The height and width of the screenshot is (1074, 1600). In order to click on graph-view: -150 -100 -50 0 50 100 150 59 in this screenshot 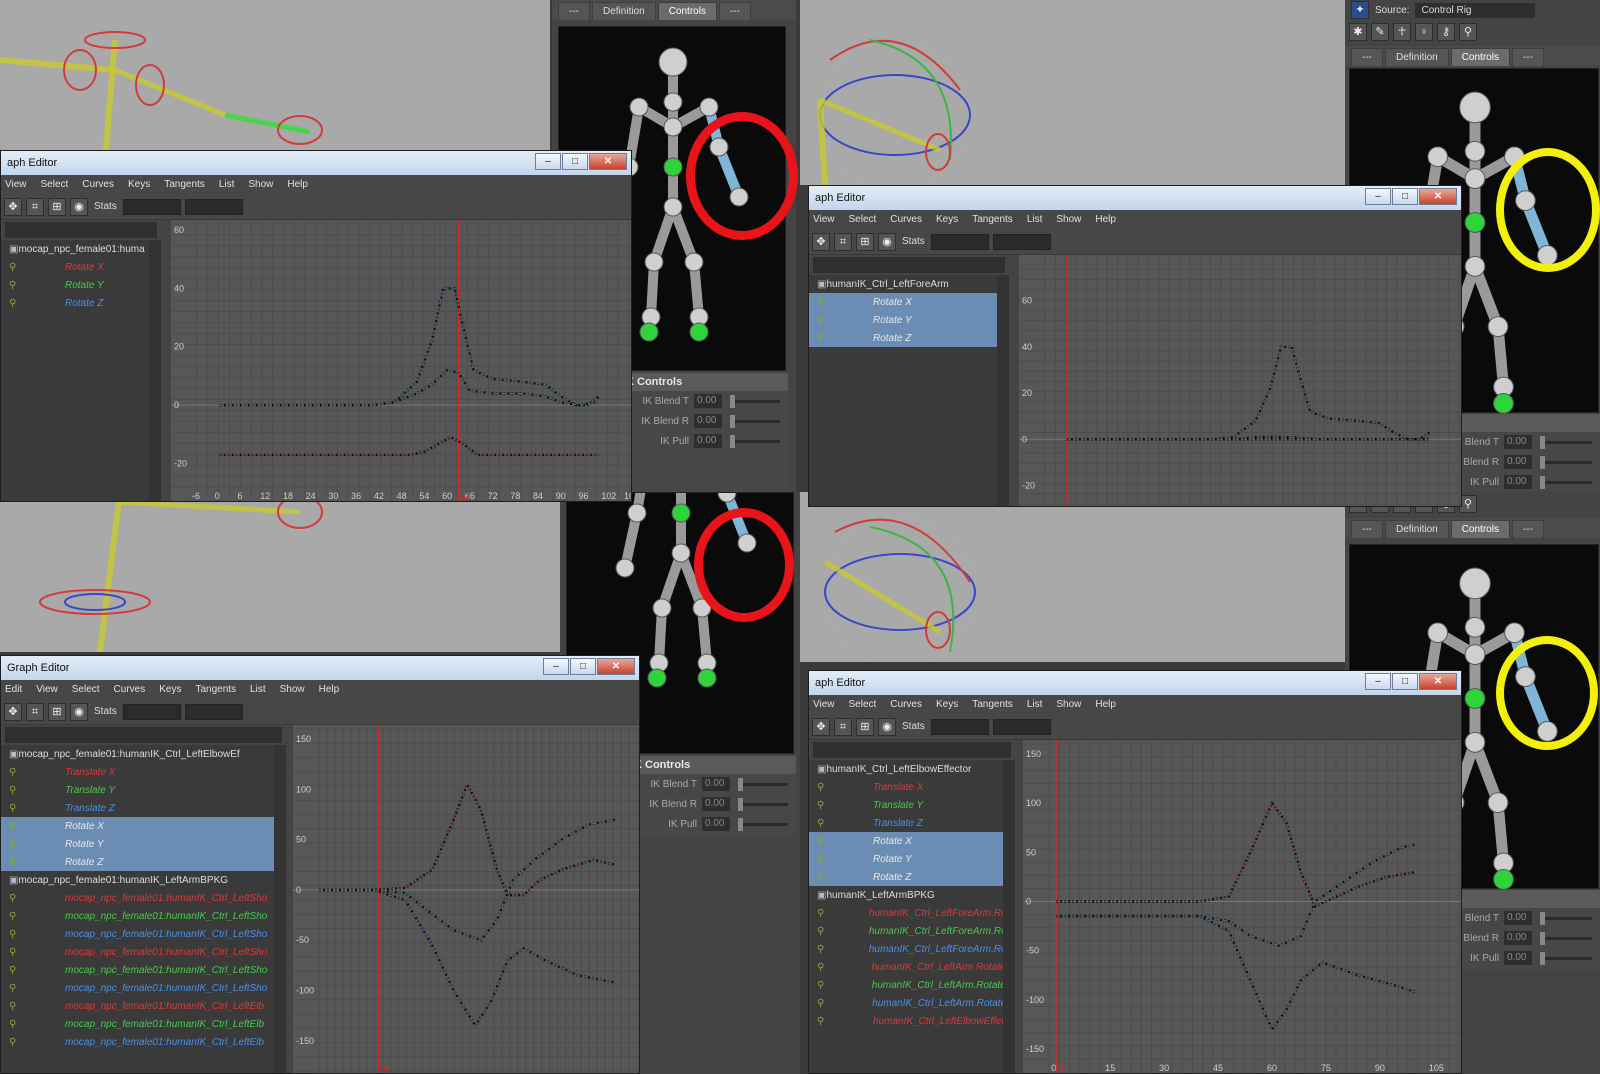, I will do `click(466, 899)`.